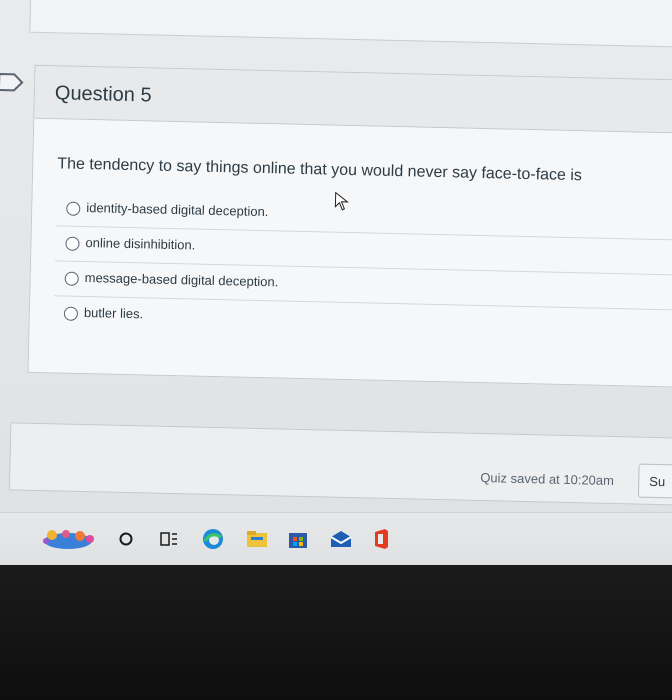  Describe the element at coordinates (177, 209) in the screenshot. I see `answer-label: identity-based digital deception.` at that location.